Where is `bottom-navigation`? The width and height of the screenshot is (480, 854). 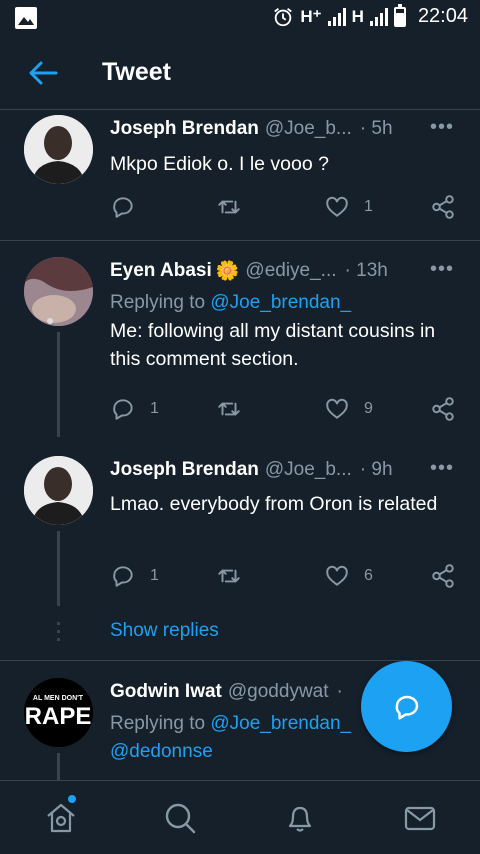 bottom-navigation is located at coordinates (240, 817).